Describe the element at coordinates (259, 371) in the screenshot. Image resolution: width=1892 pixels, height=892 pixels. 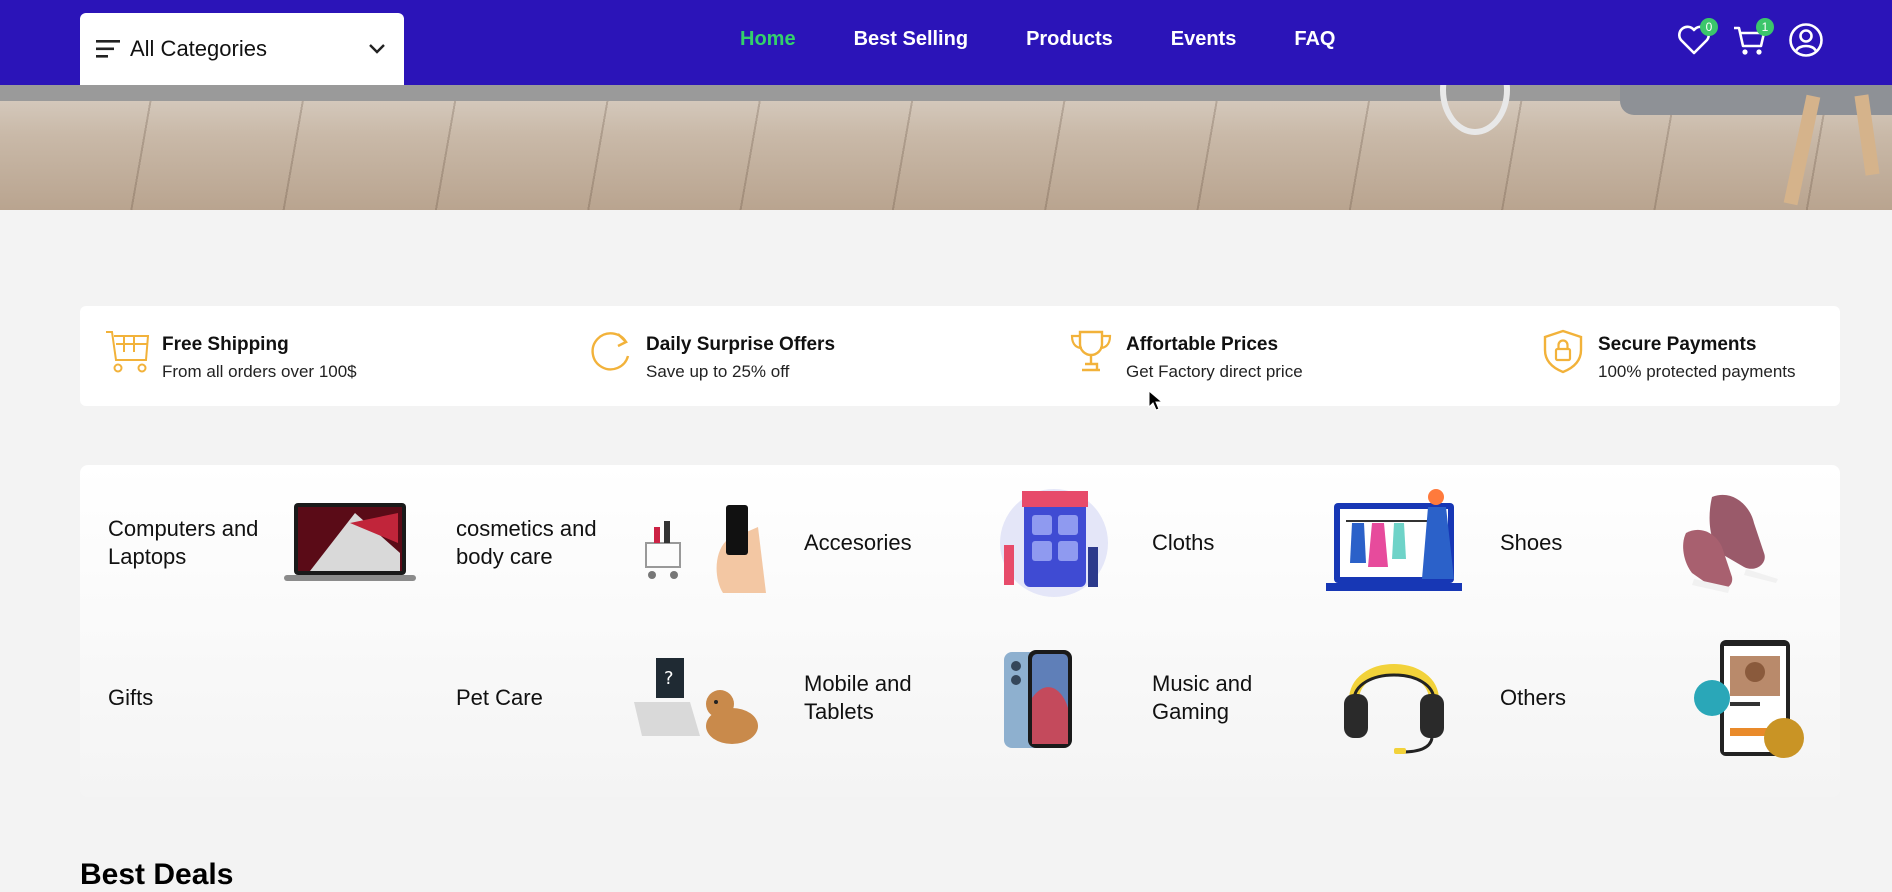
I see `feature-subtitle: From all orders over 100$` at that location.